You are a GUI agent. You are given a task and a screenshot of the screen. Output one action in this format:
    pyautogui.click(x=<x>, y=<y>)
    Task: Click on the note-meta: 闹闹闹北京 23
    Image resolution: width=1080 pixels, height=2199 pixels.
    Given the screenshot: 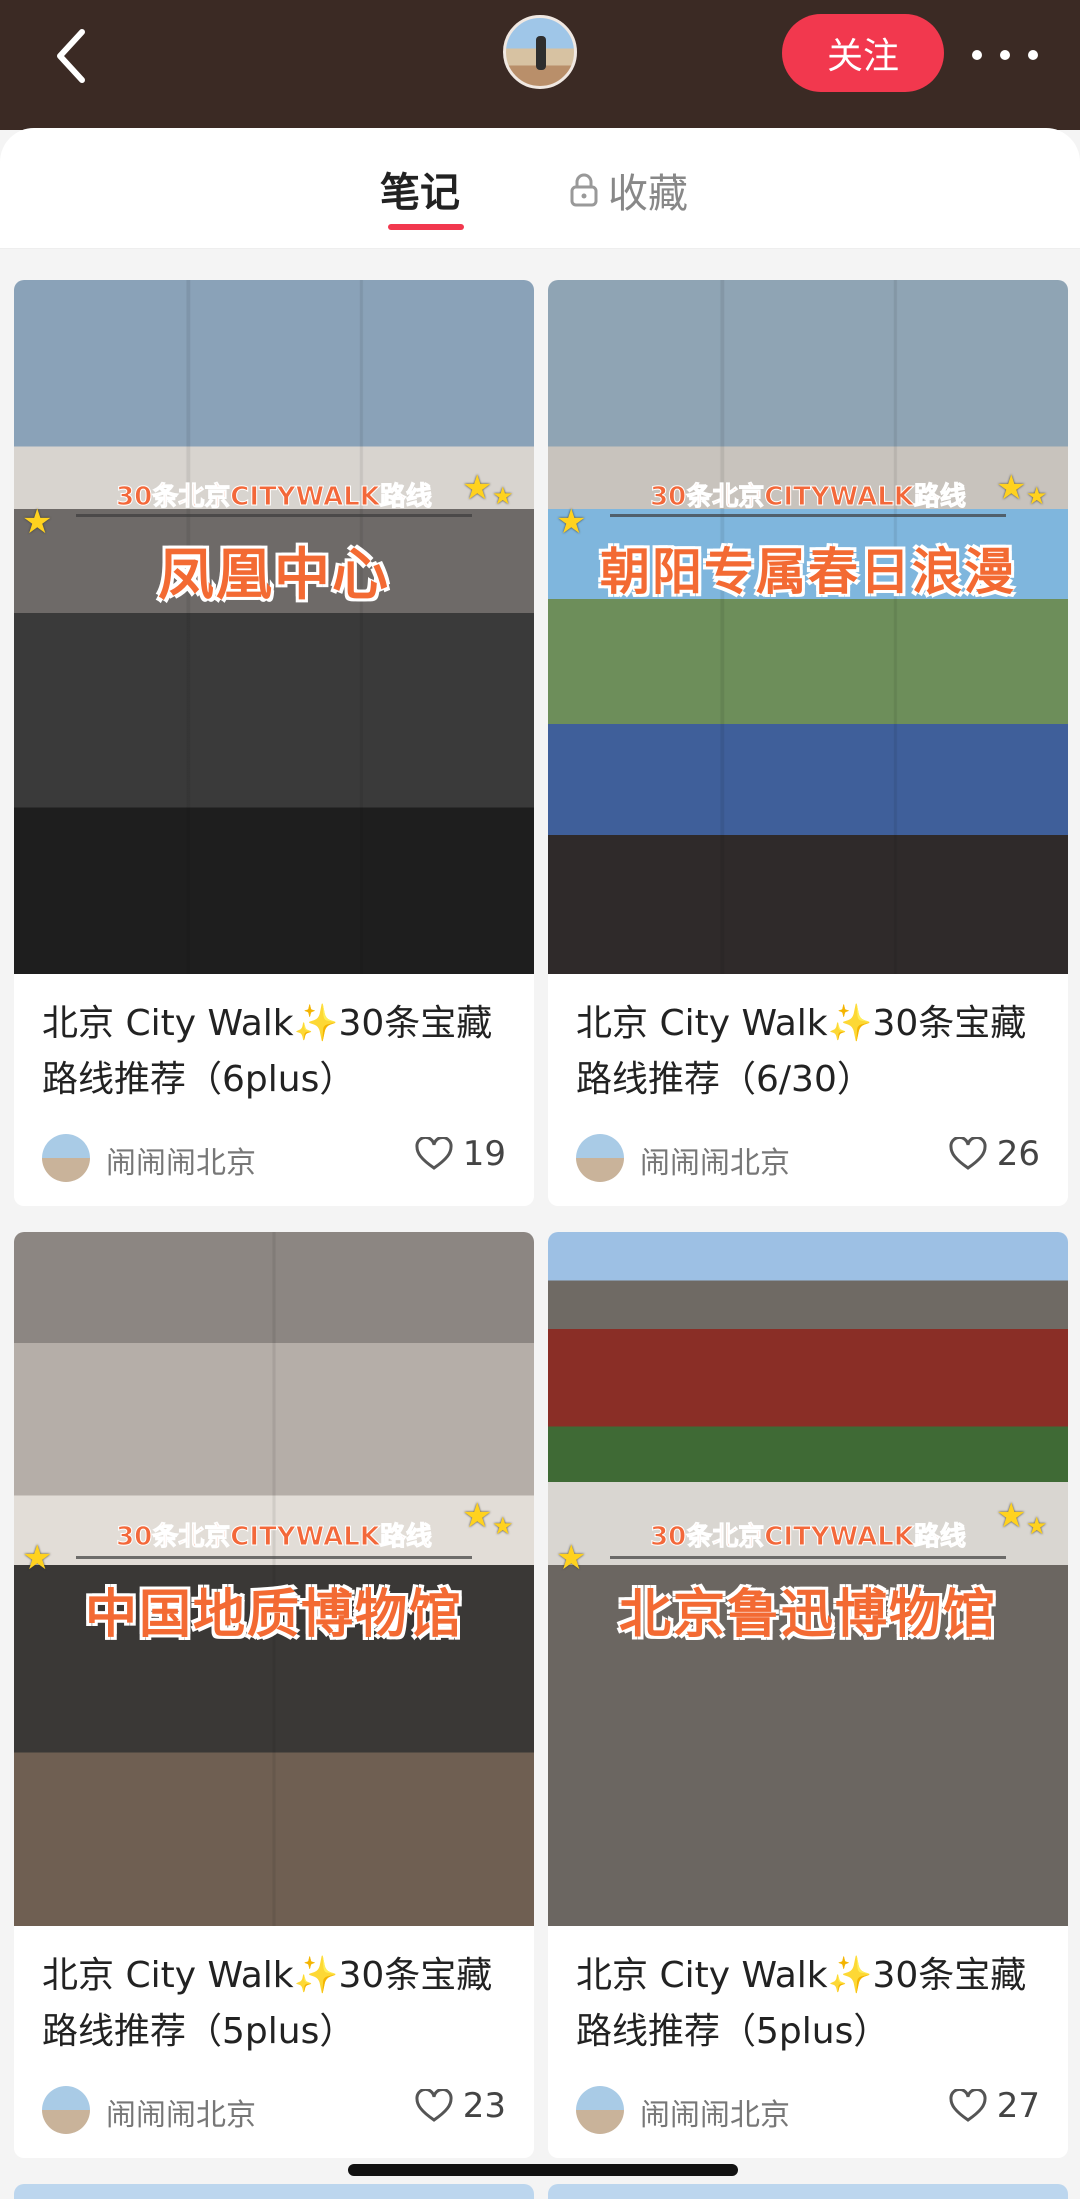 What is the action you would take?
    pyautogui.click(x=274, y=2113)
    